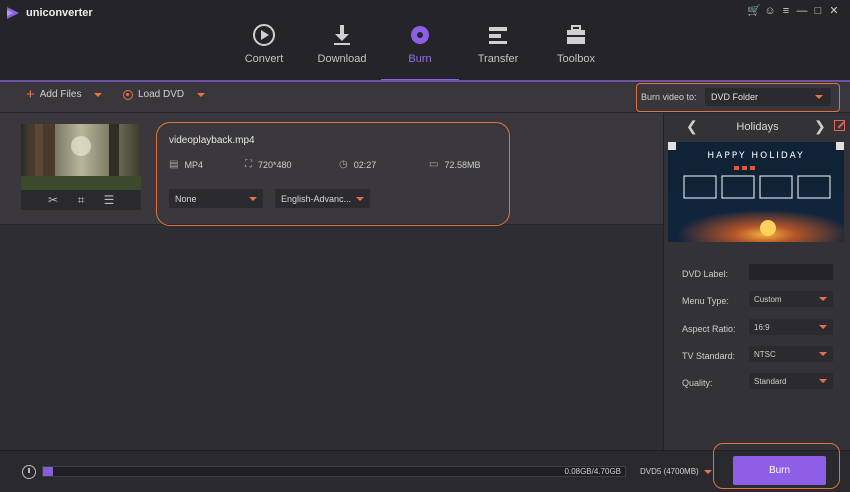  I want to click on video-thumbnail, so click(81, 157).